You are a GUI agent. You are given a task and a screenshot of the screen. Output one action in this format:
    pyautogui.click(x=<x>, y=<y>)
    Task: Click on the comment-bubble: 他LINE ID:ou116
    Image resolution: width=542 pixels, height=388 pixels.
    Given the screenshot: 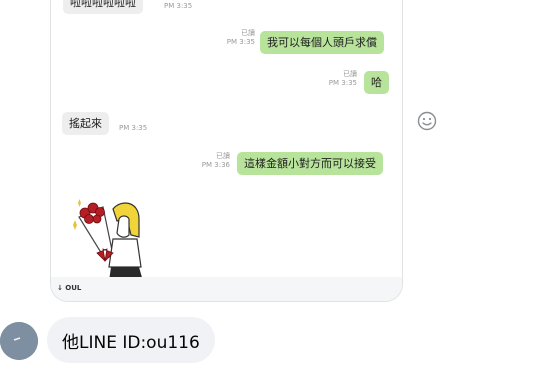 What is the action you would take?
    pyautogui.click(x=131, y=340)
    